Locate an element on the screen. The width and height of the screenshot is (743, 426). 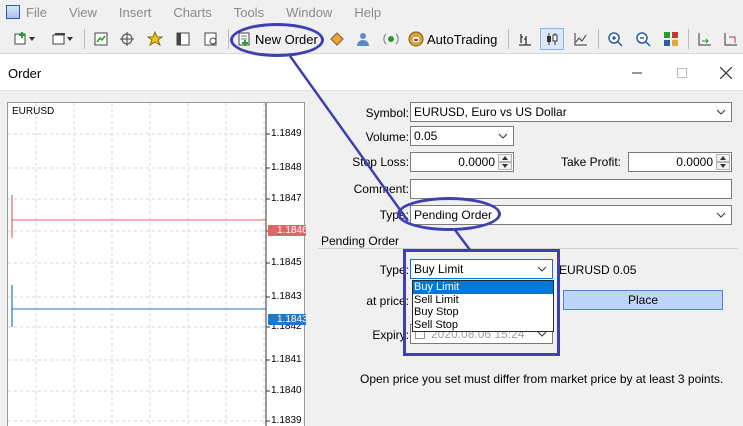
order-title-bar: Order is located at coordinates (371, 73).